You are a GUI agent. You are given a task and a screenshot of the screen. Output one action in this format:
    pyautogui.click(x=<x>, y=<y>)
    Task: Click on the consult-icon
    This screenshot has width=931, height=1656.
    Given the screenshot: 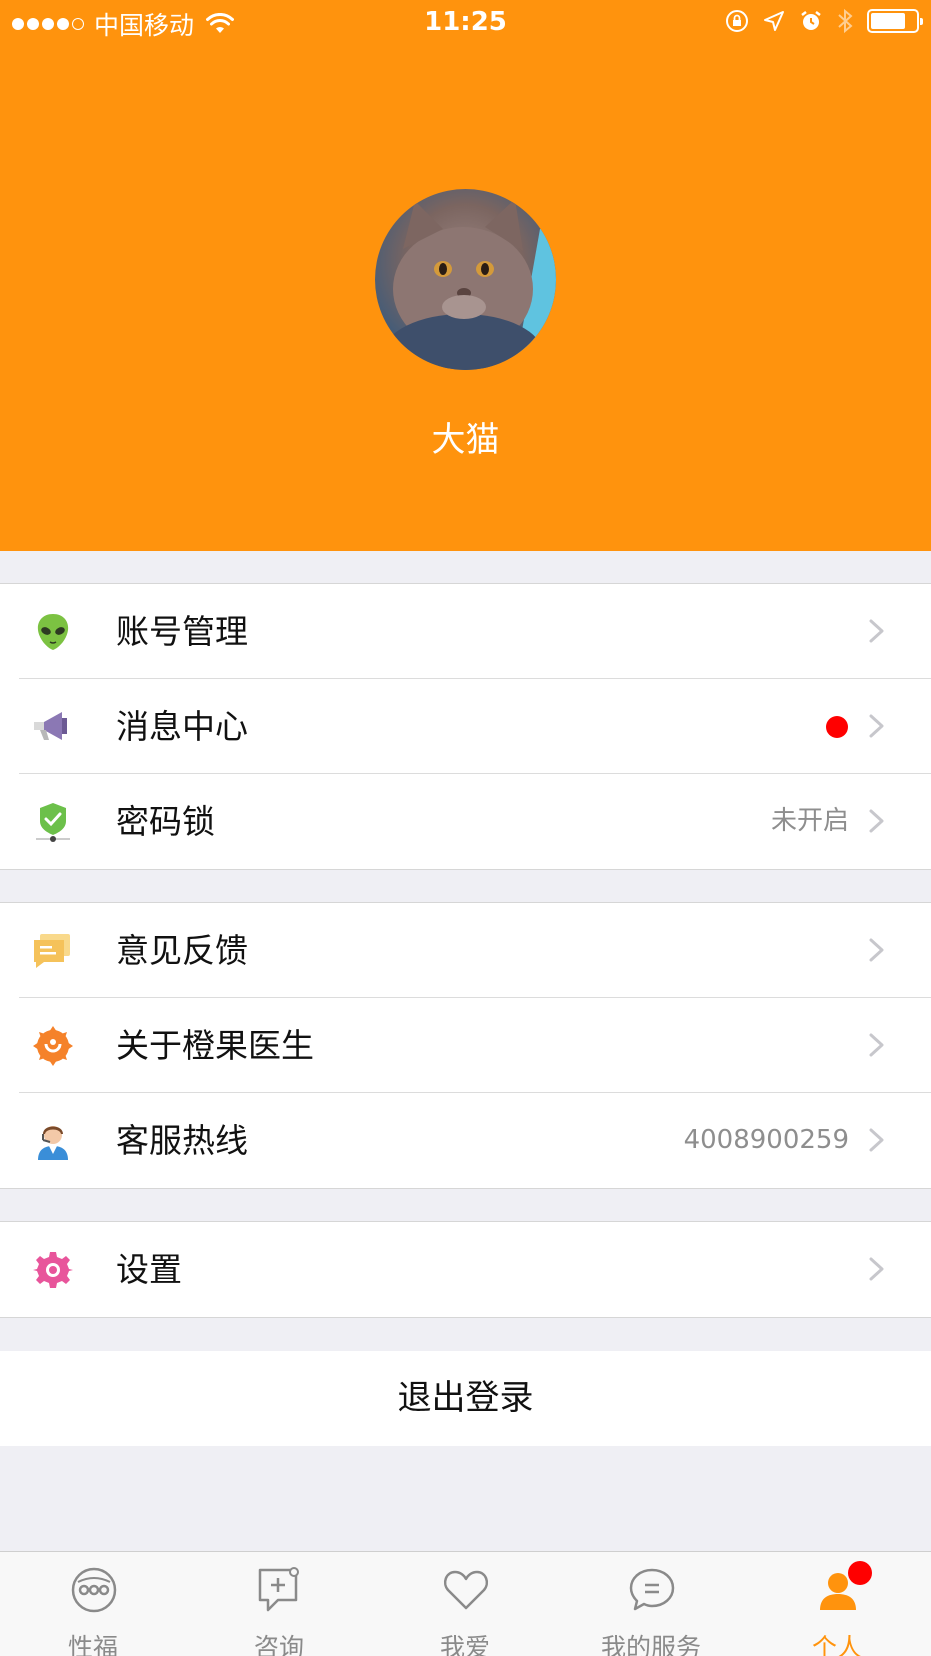 What is the action you would take?
    pyautogui.click(x=278, y=1589)
    